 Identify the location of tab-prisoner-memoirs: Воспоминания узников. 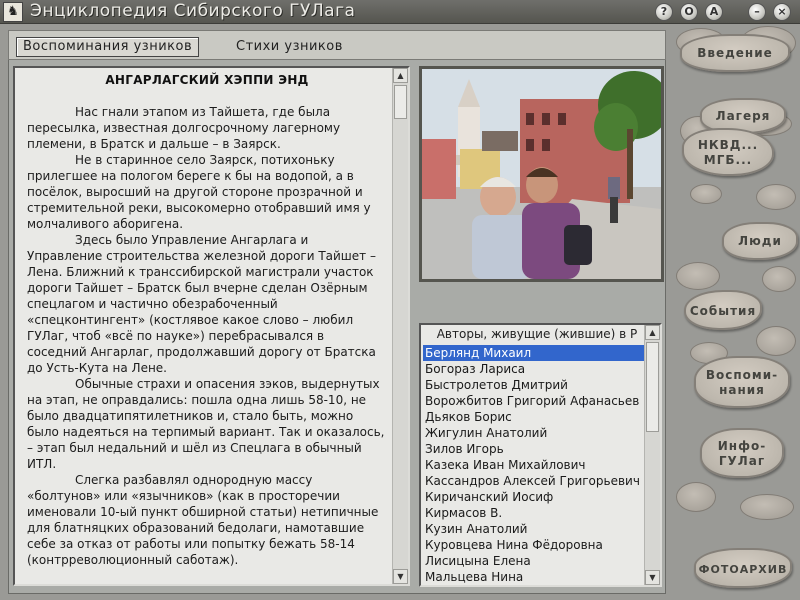
(108, 47).